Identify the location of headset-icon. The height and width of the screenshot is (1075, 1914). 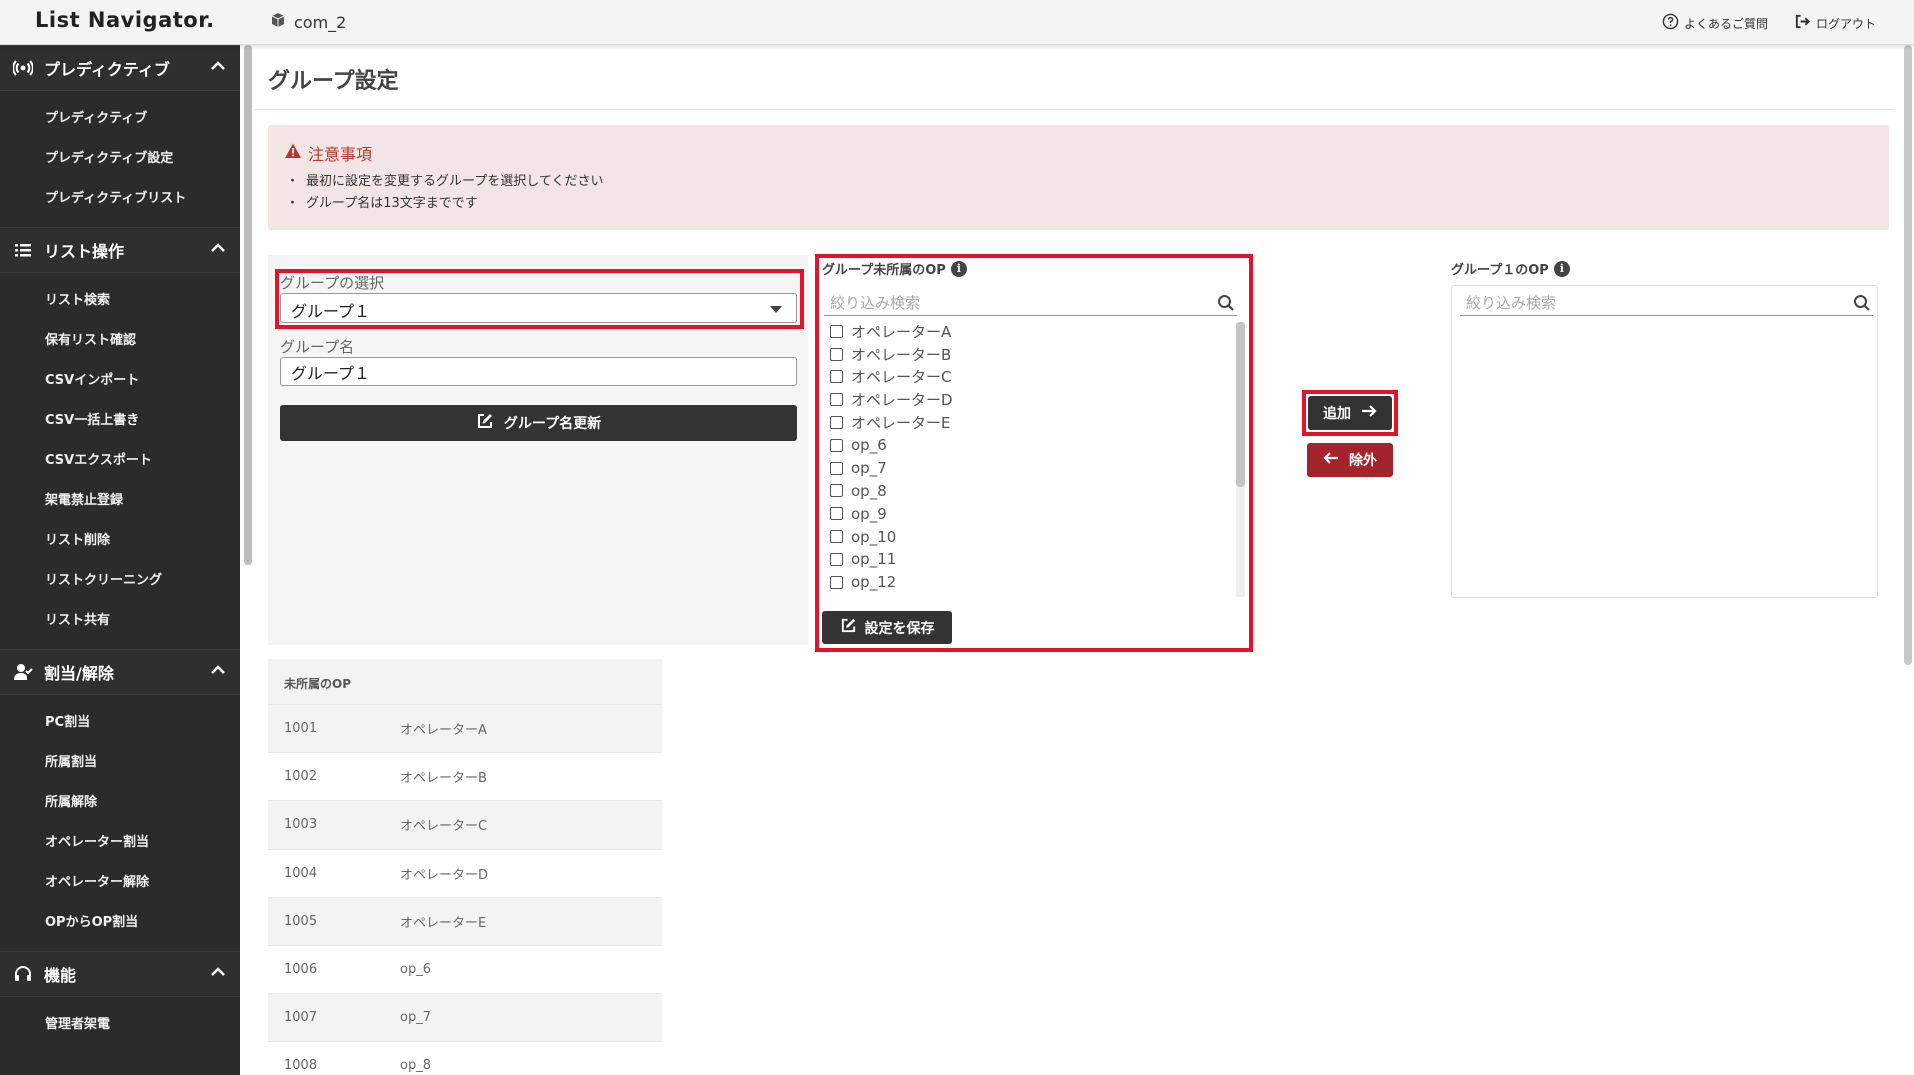
(23, 974).